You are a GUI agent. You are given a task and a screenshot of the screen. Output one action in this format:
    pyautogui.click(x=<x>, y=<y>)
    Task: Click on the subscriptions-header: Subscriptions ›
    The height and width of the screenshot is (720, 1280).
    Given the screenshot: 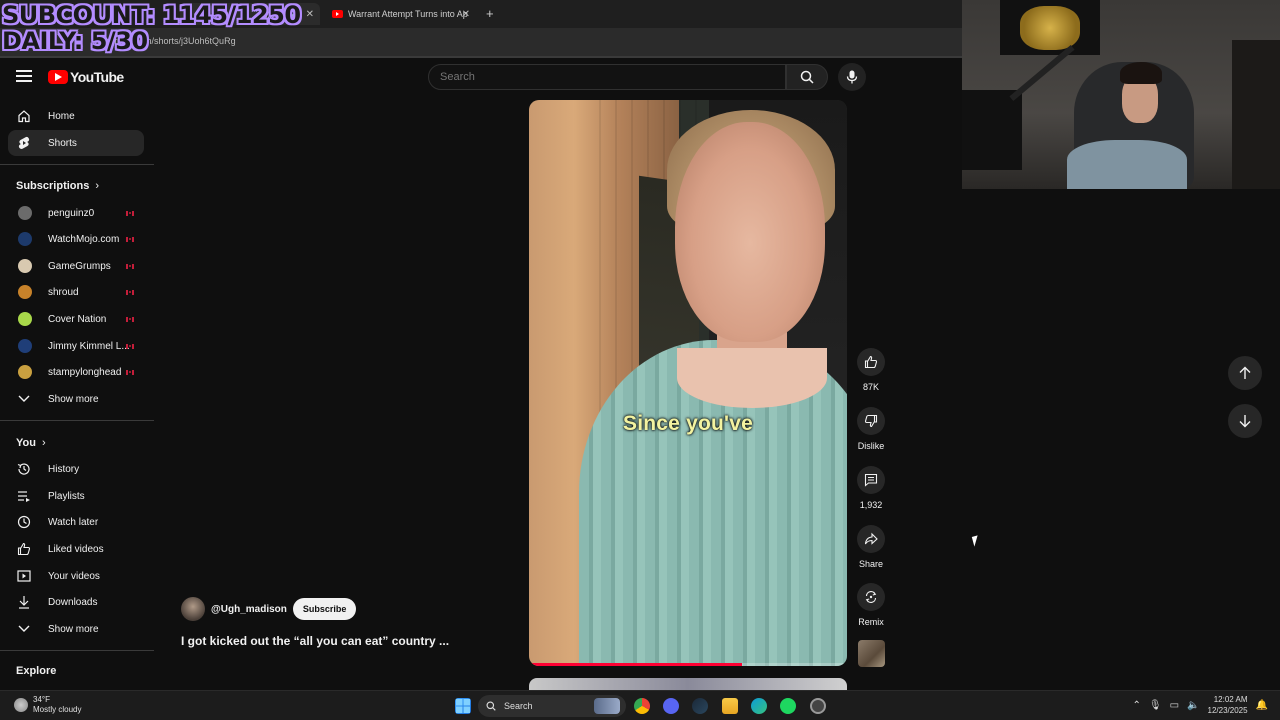 What is the action you would take?
    pyautogui.click(x=57, y=186)
    